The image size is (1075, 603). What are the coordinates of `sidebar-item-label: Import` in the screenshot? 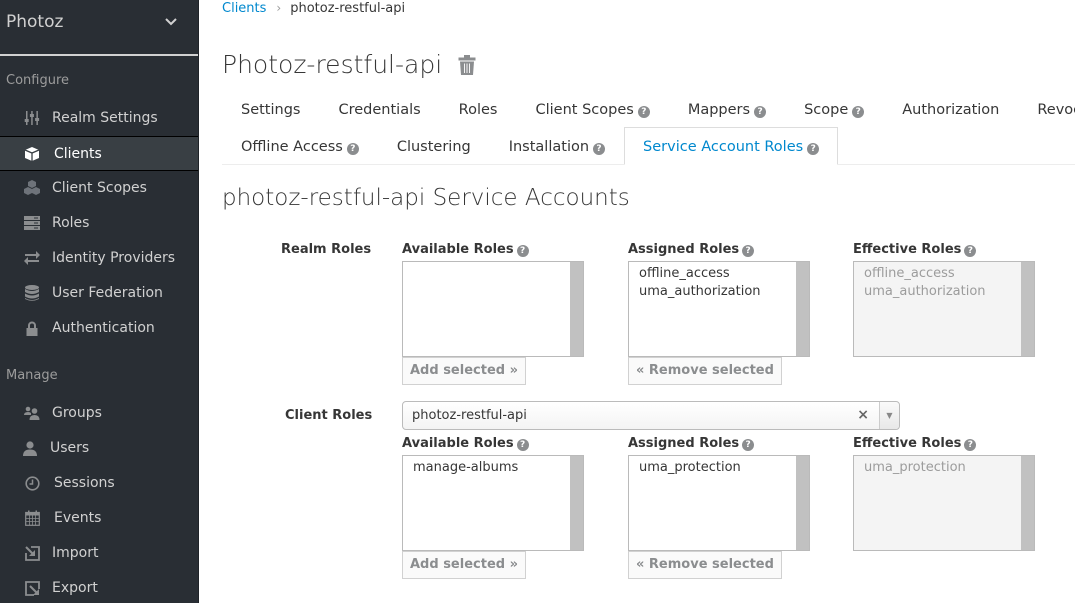 It's located at (75, 553).